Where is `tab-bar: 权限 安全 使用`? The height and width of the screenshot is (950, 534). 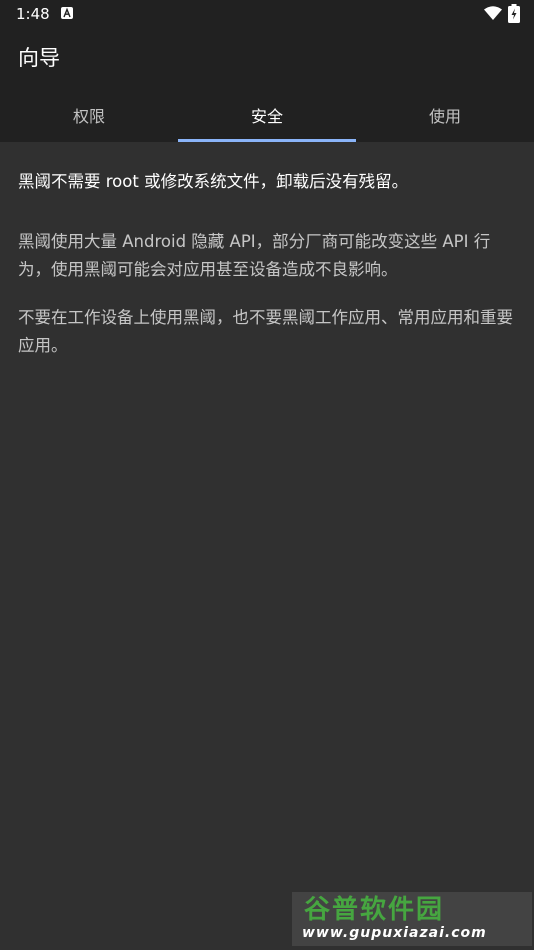 tab-bar: 权限 安全 使用 is located at coordinates (267, 120).